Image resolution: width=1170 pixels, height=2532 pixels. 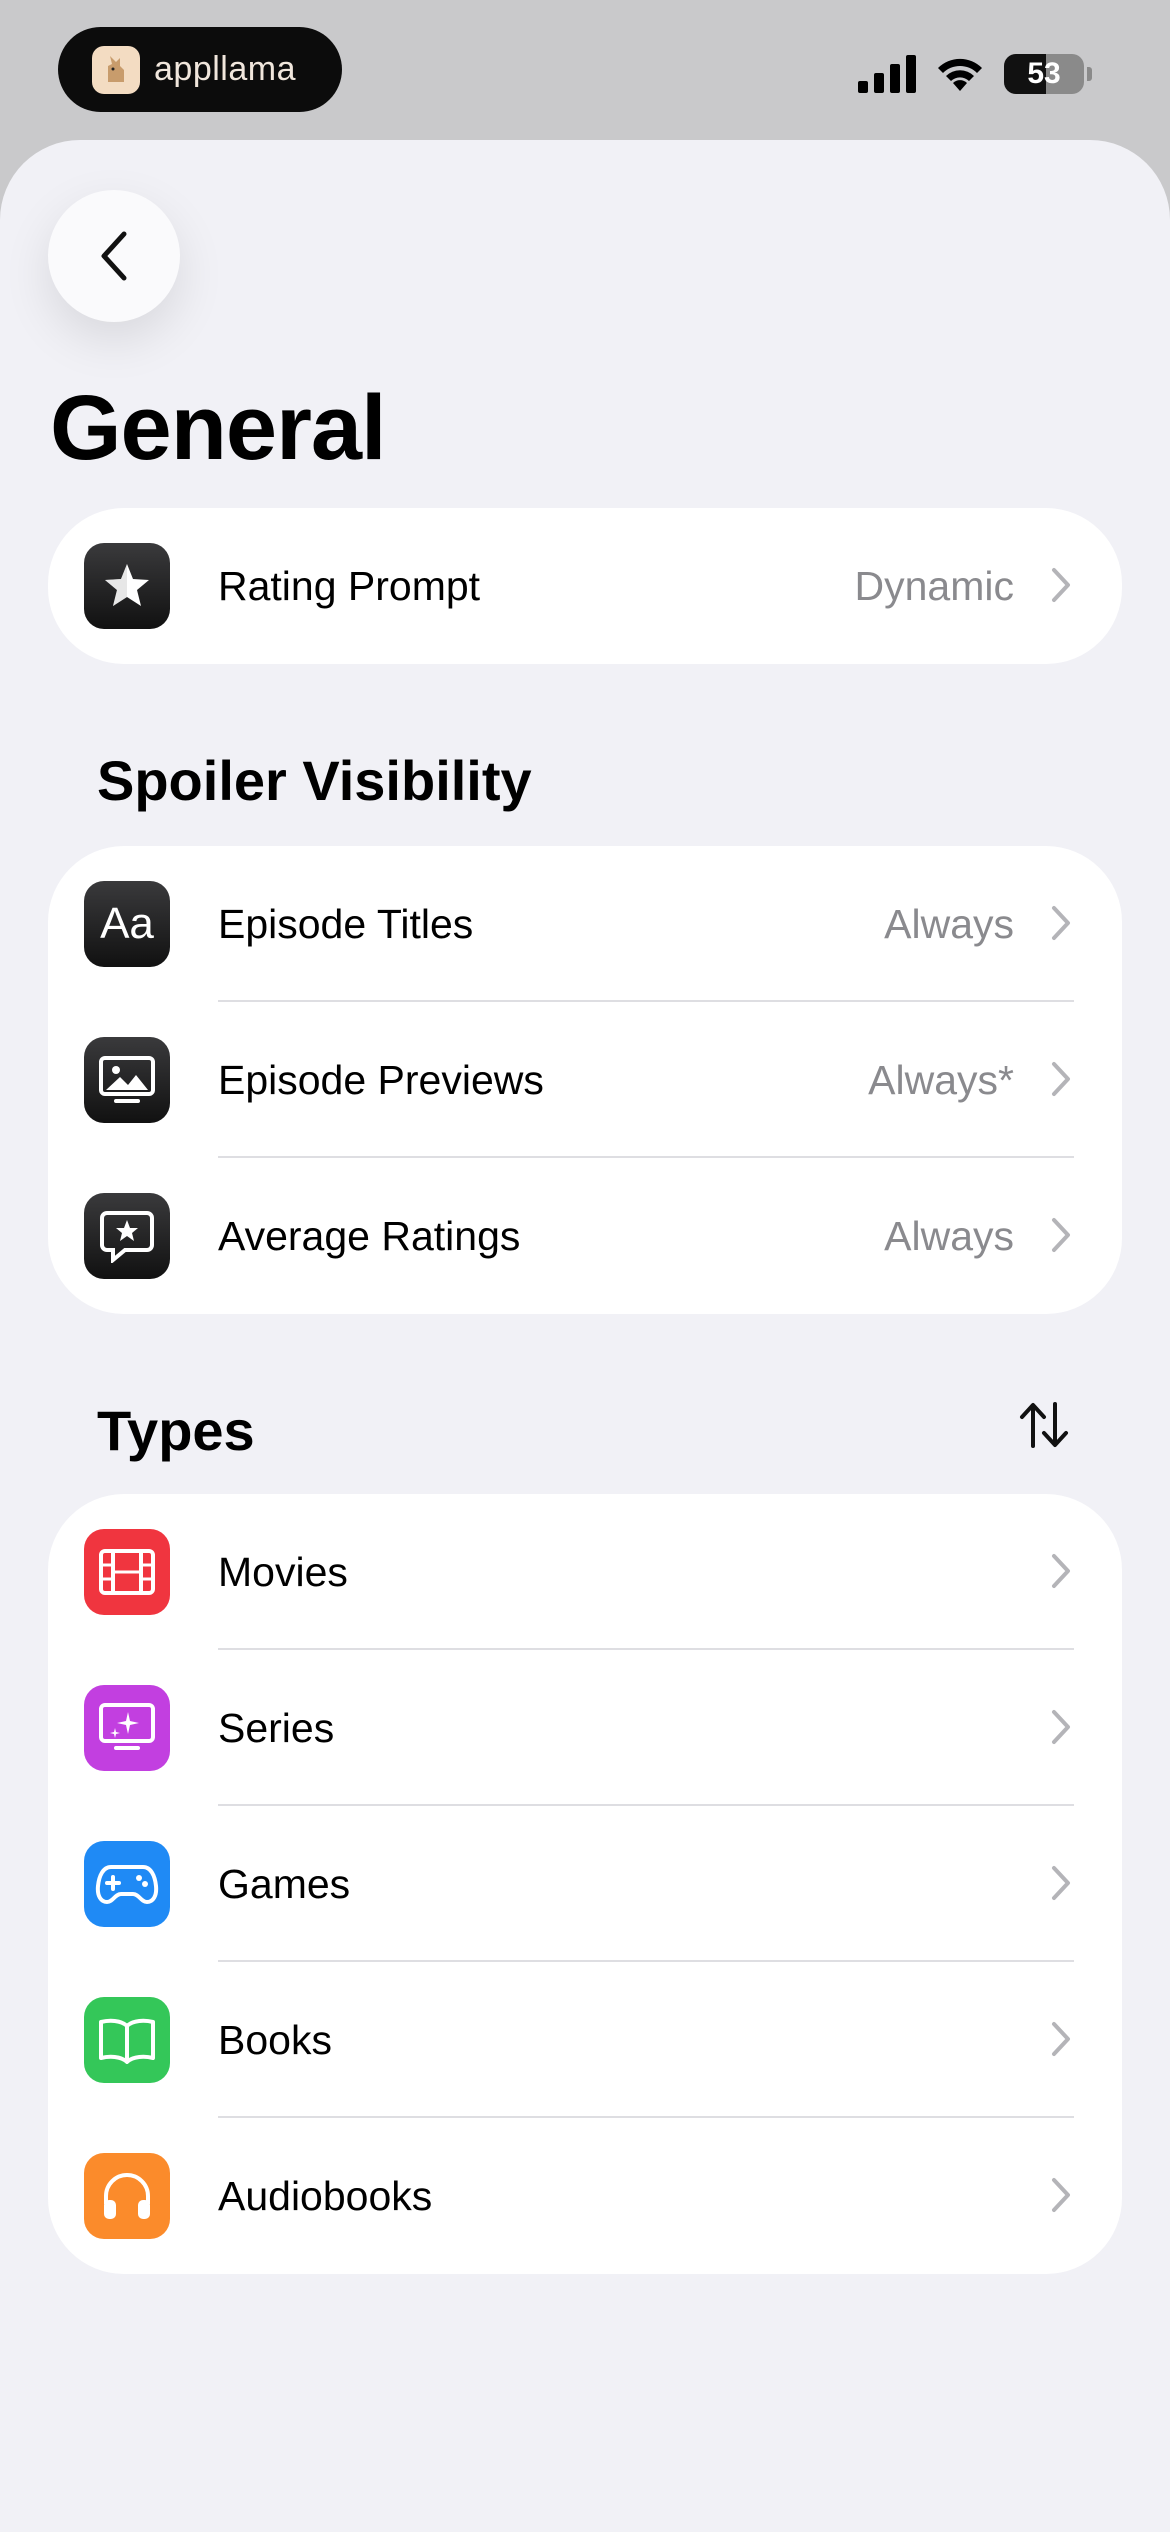 What do you see at coordinates (276, 1727) in the screenshot?
I see `series-label: Series` at bounding box center [276, 1727].